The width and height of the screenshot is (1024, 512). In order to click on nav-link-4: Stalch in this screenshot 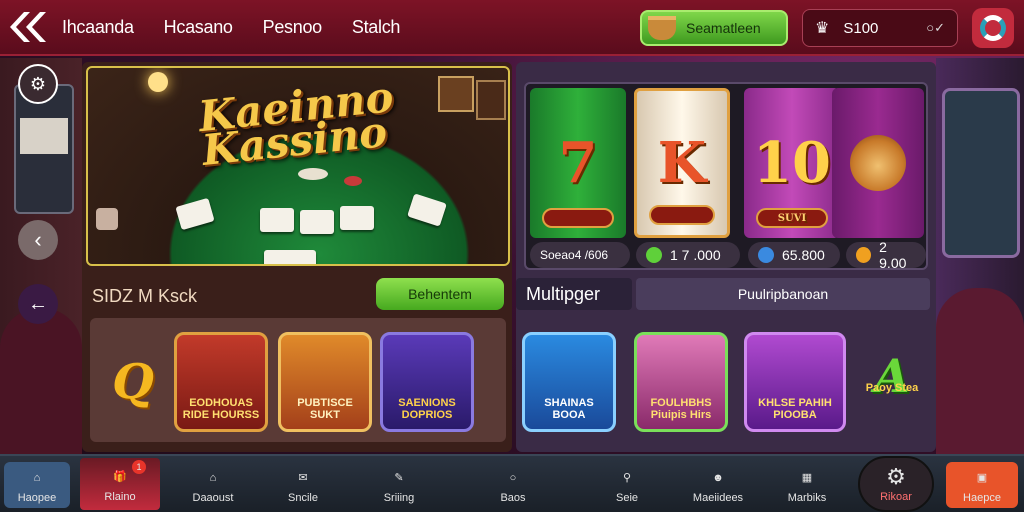, I will do `click(376, 27)`.